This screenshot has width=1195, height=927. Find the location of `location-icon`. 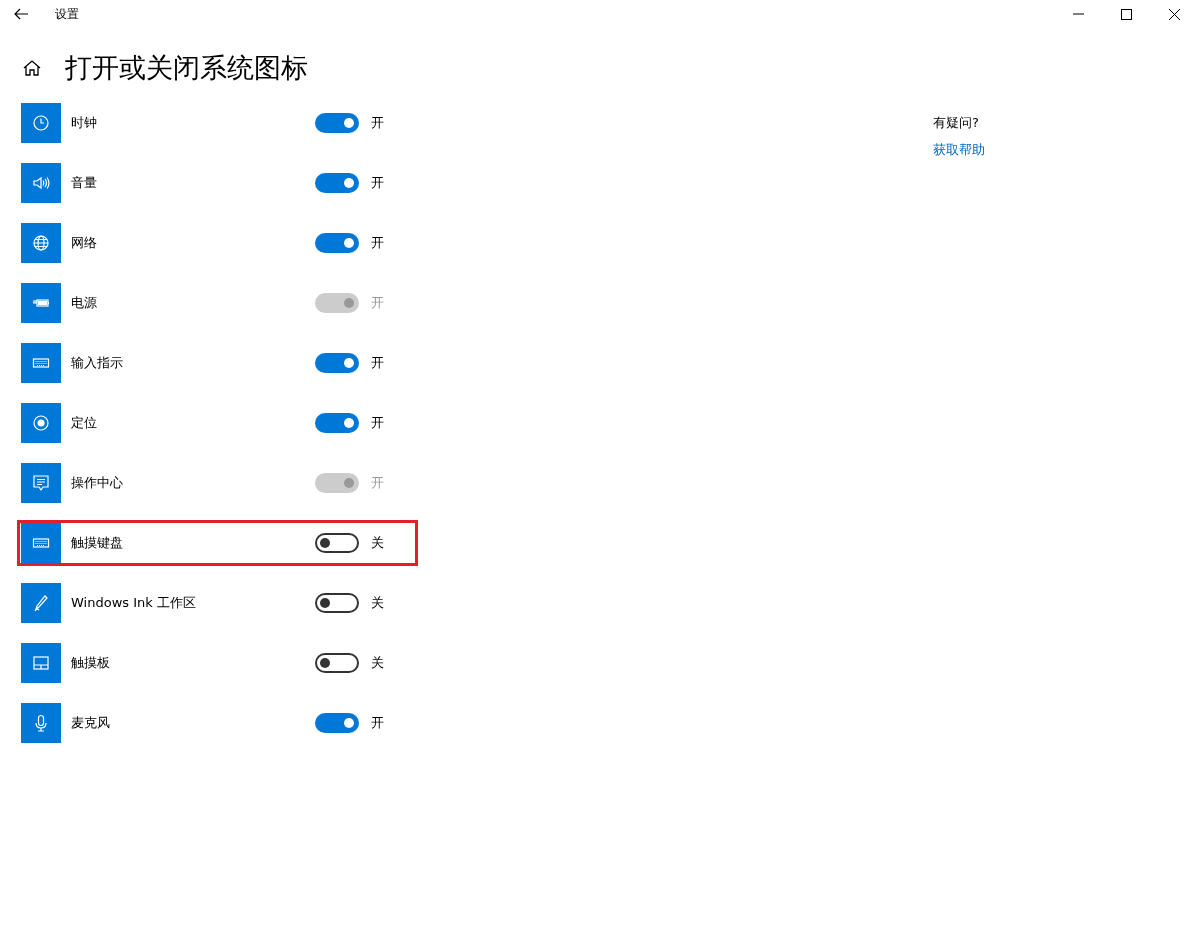

location-icon is located at coordinates (41, 423).